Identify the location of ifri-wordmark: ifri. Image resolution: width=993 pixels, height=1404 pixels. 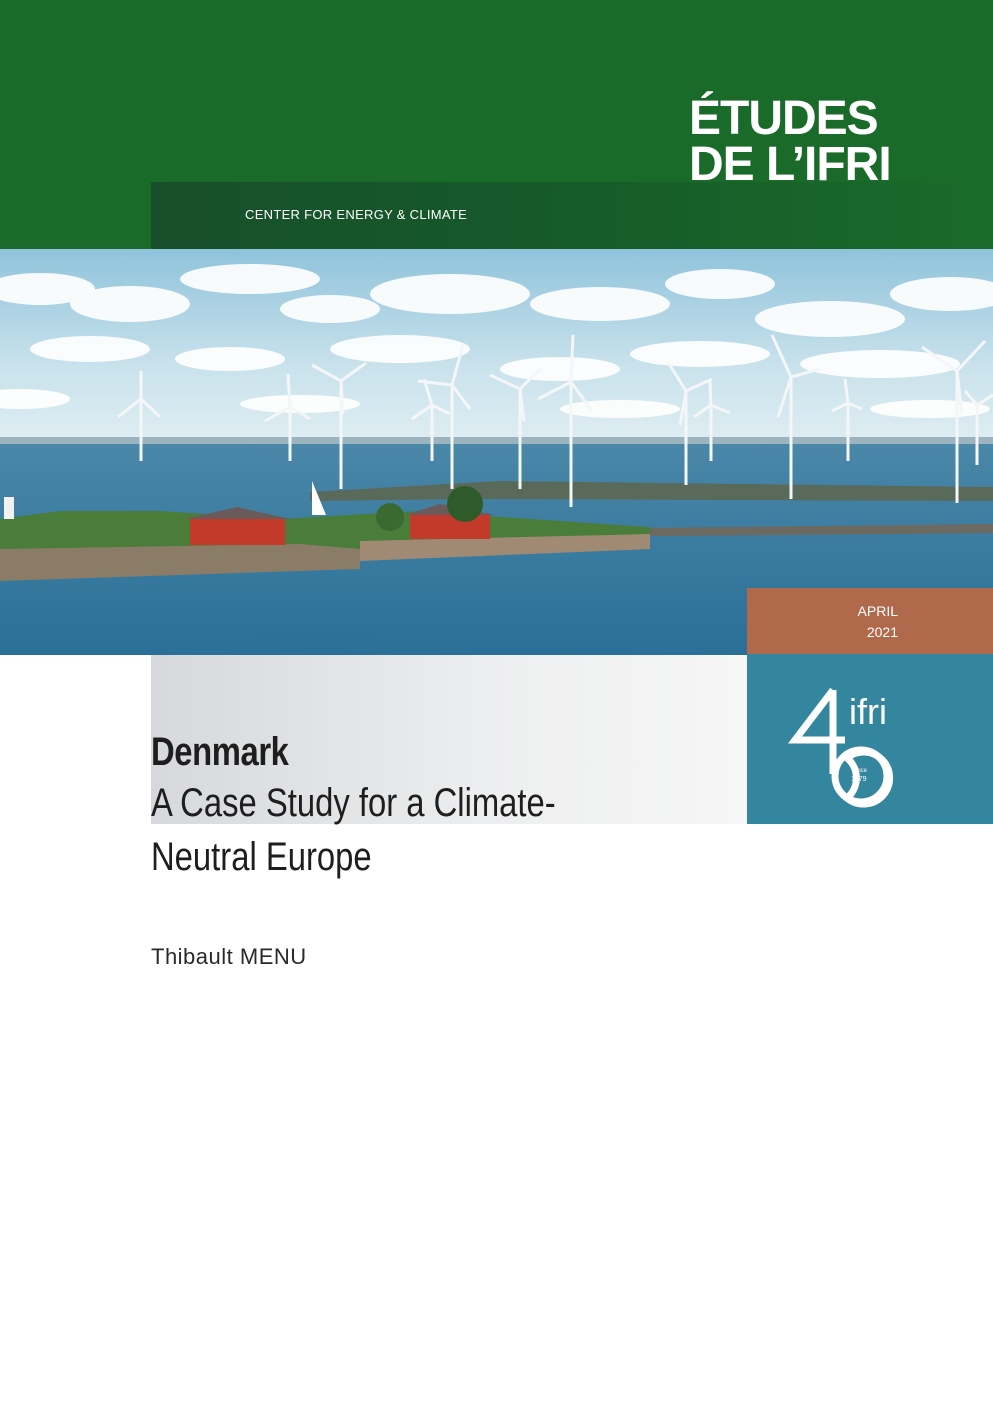
(868, 711).